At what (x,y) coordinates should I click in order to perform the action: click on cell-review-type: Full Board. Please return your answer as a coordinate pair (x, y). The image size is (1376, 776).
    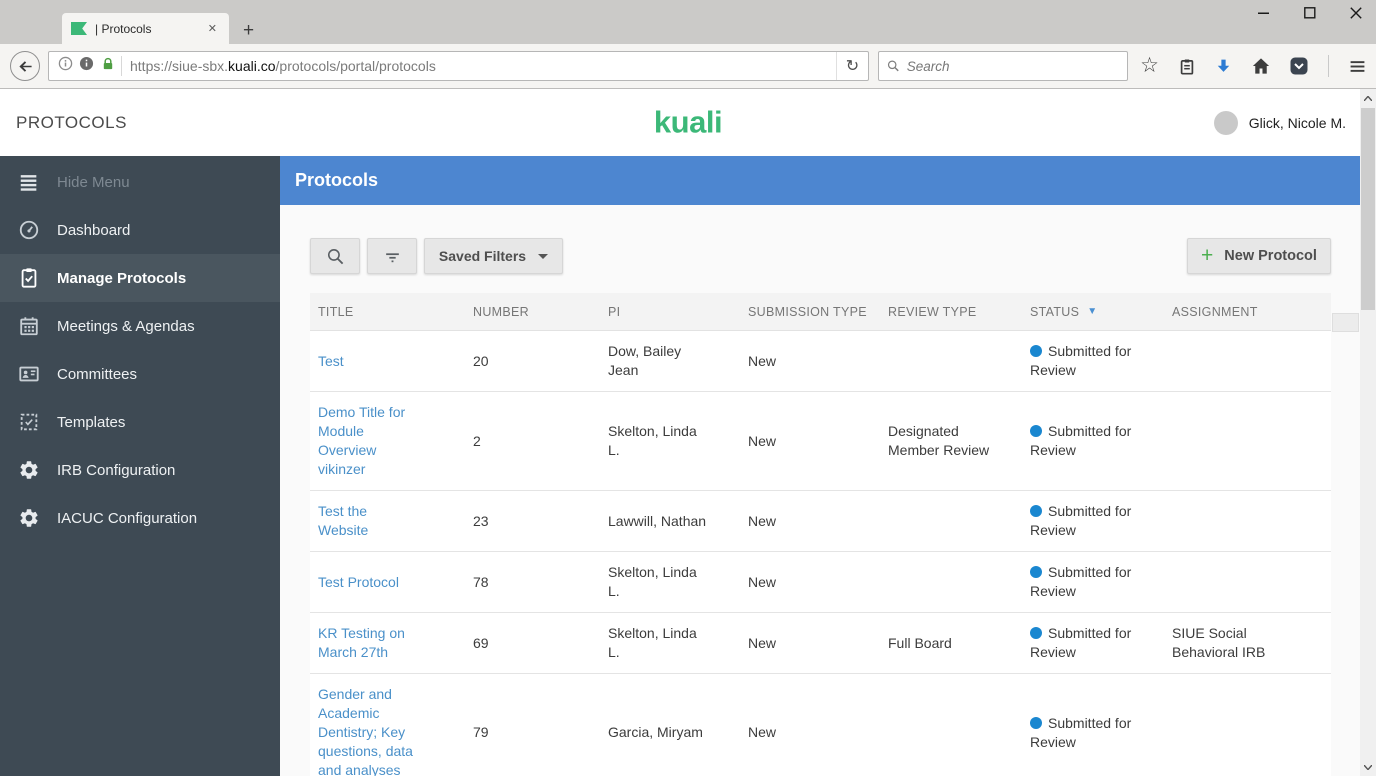
    Looking at the image, I should click on (920, 642).